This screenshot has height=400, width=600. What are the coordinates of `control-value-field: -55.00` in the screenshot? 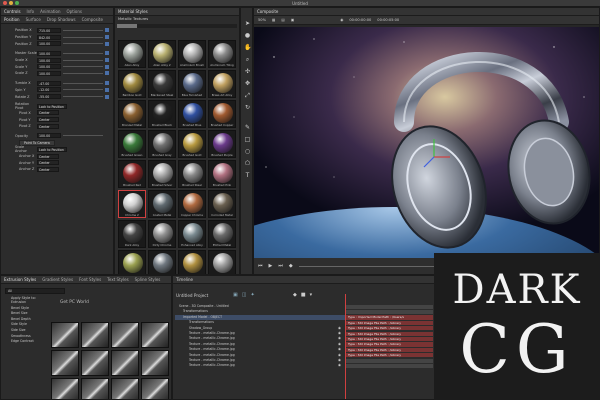 It's located at (49, 97).